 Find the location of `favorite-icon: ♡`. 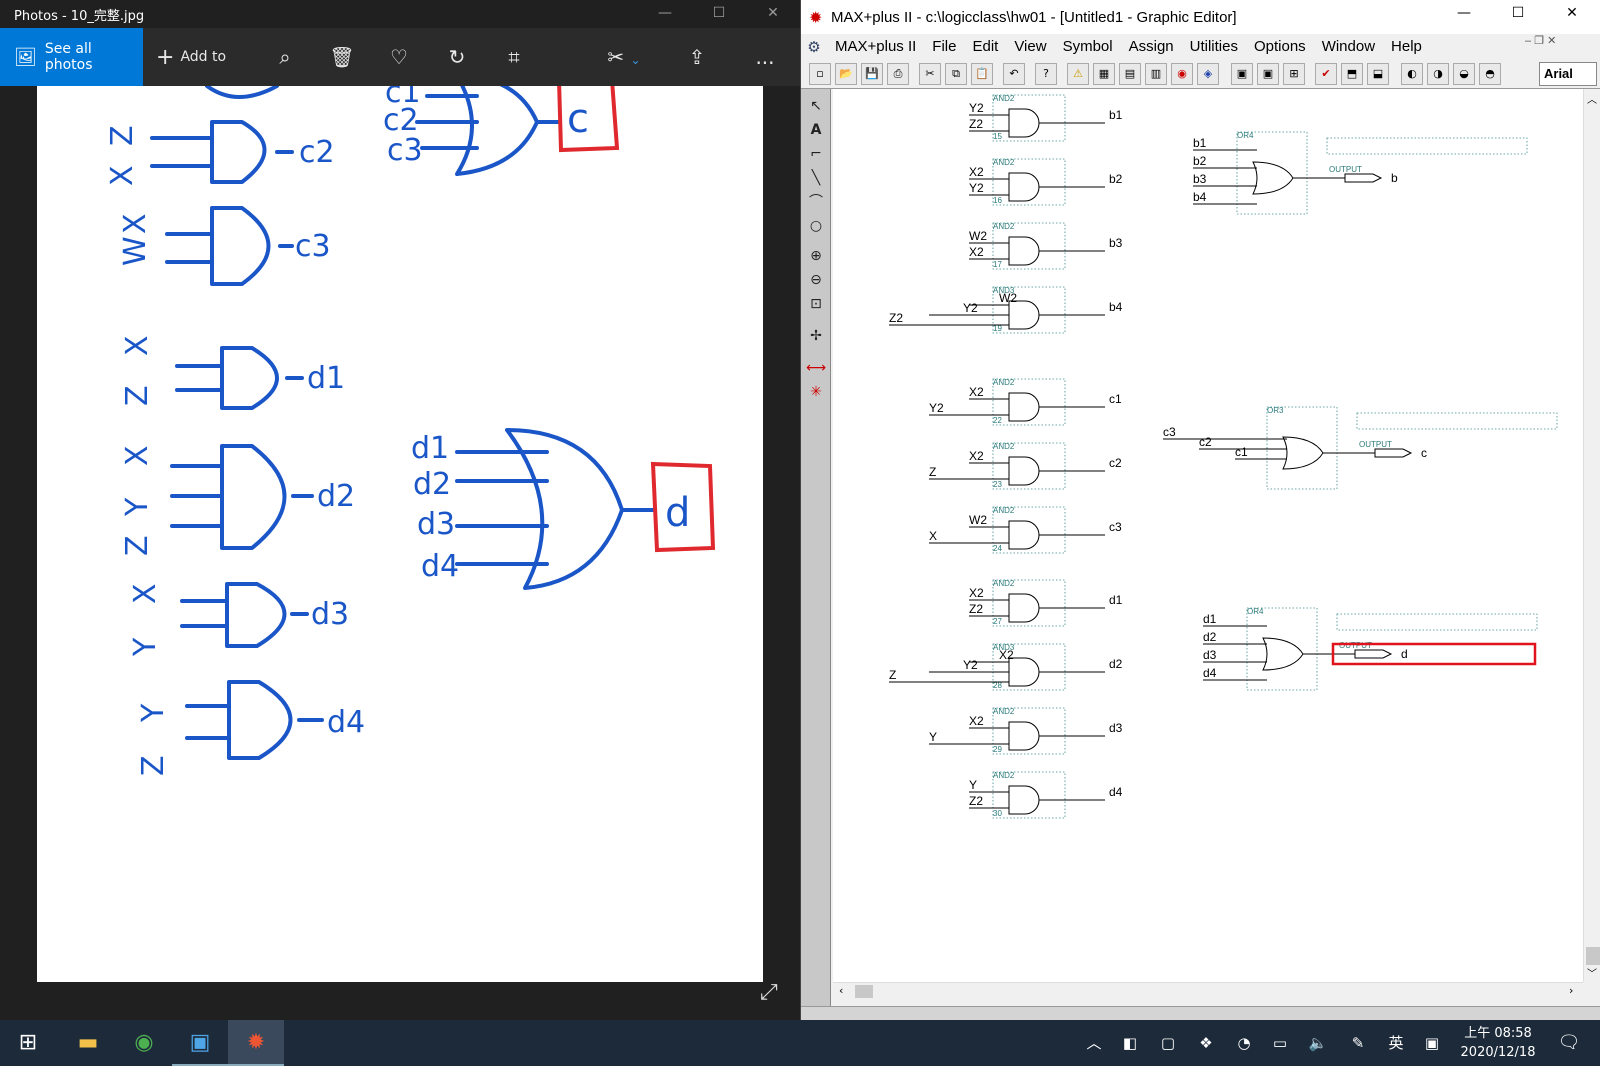

favorite-icon: ♡ is located at coordinates (399, 57).